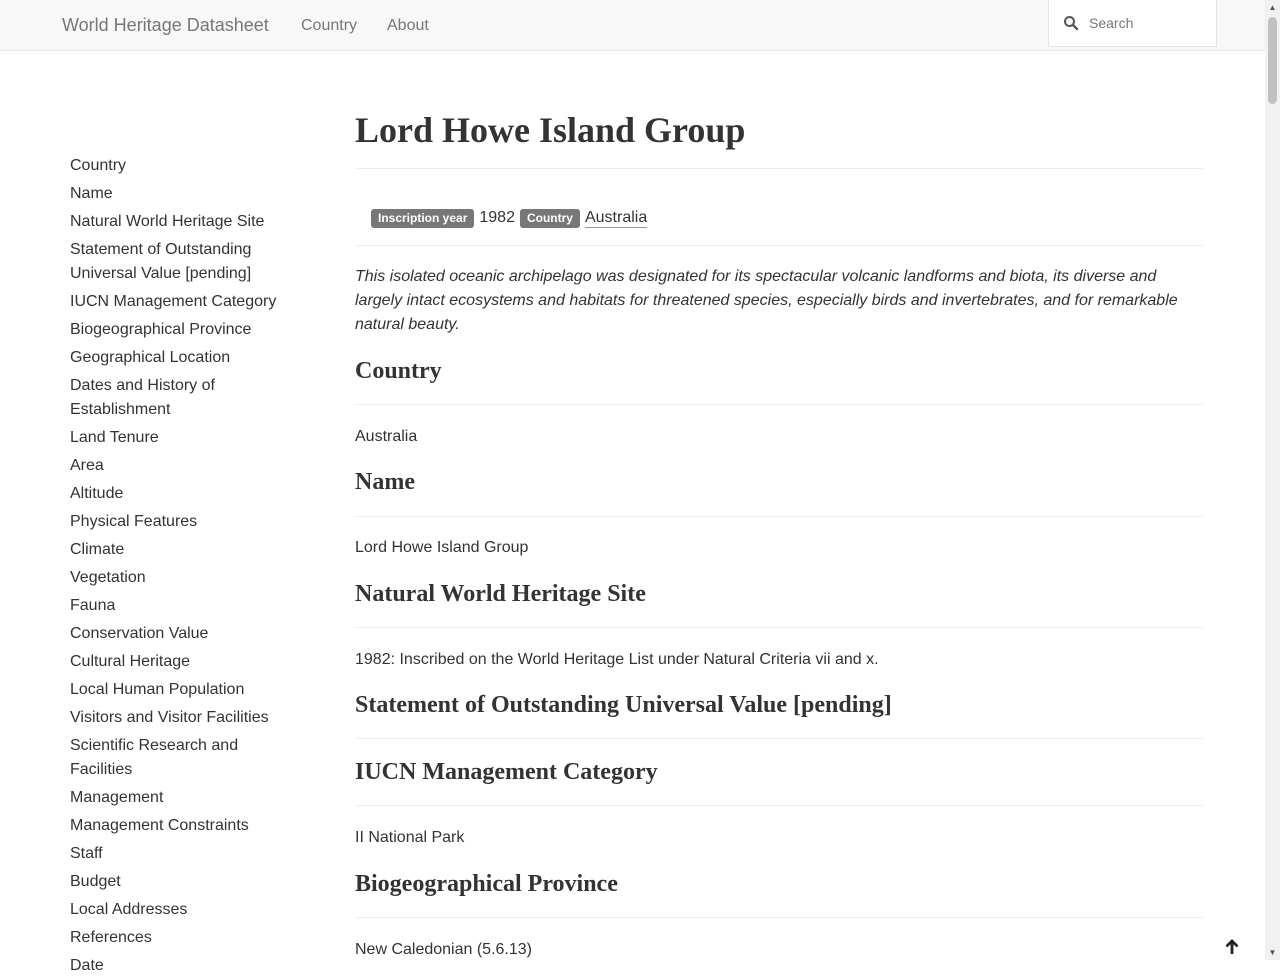 The width and height of the screenshot is (1280, 980). I want to click on nav-link-about: About, so click(408, 26).